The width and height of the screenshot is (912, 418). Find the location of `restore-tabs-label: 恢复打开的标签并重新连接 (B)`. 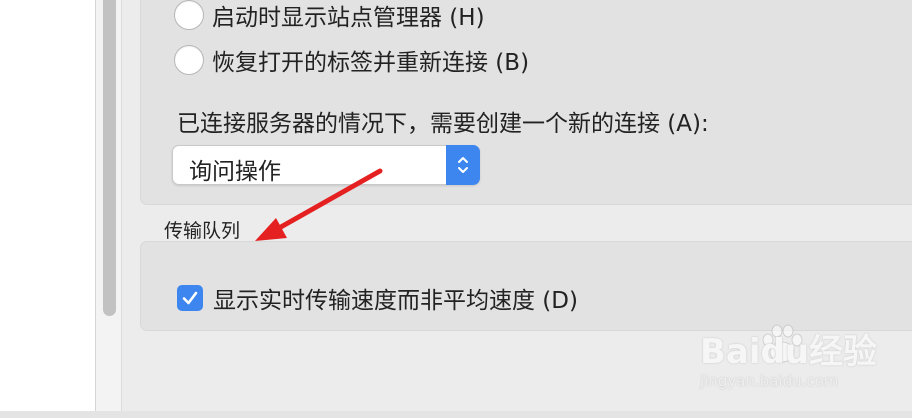

restore-tabs-label: 恢复打开的标签并重新连接 (B) is located at coordinates (371, 63).